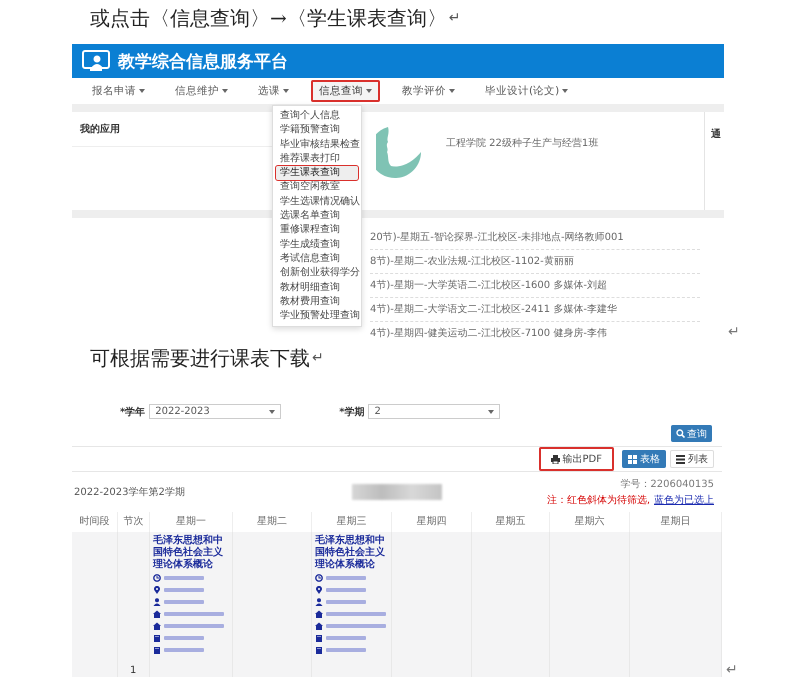 This screenshot has height=698, width=794. Describe the element at coordinates (692, 459) in the screenshot. I see `view-button: 列表` at that location.